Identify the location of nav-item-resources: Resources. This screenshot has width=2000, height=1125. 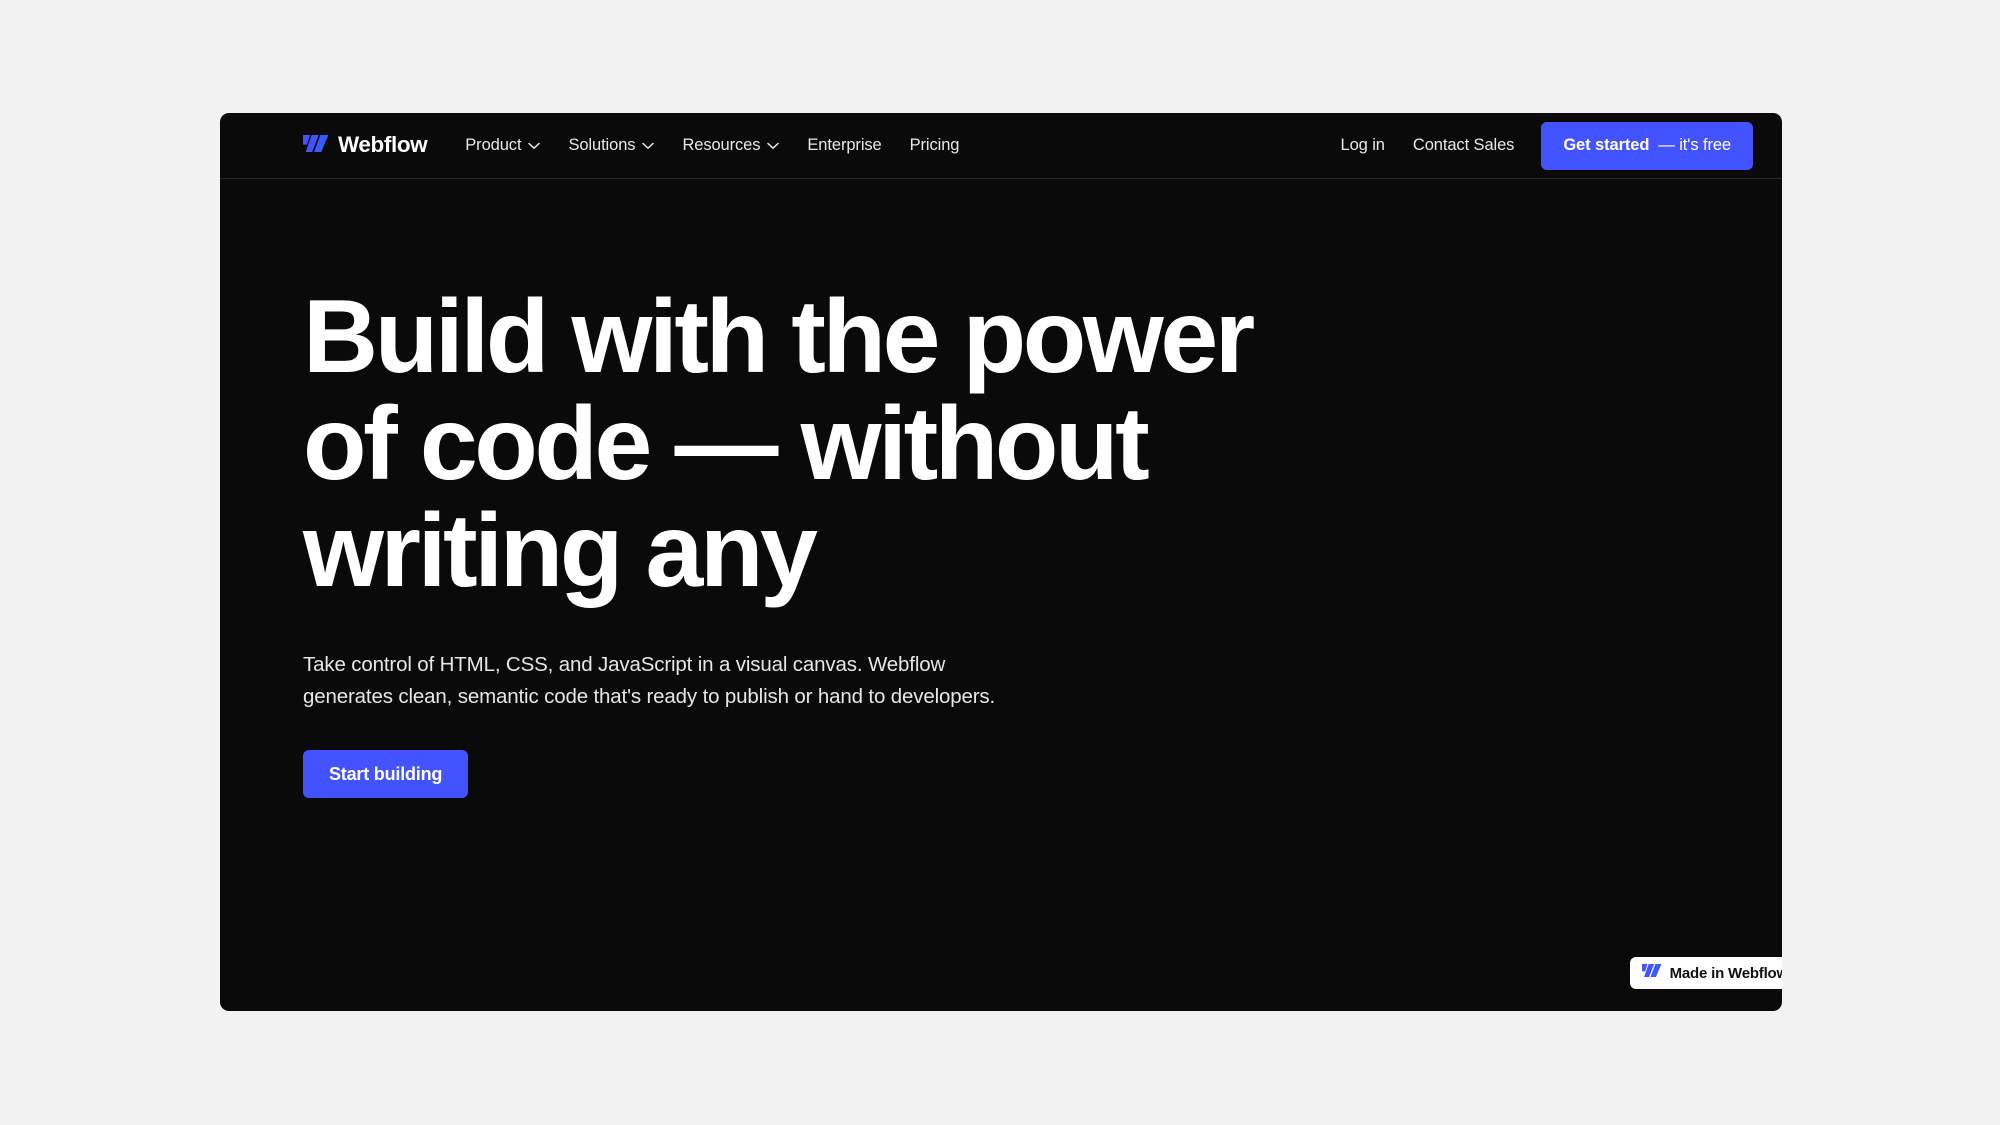
(730, 145).